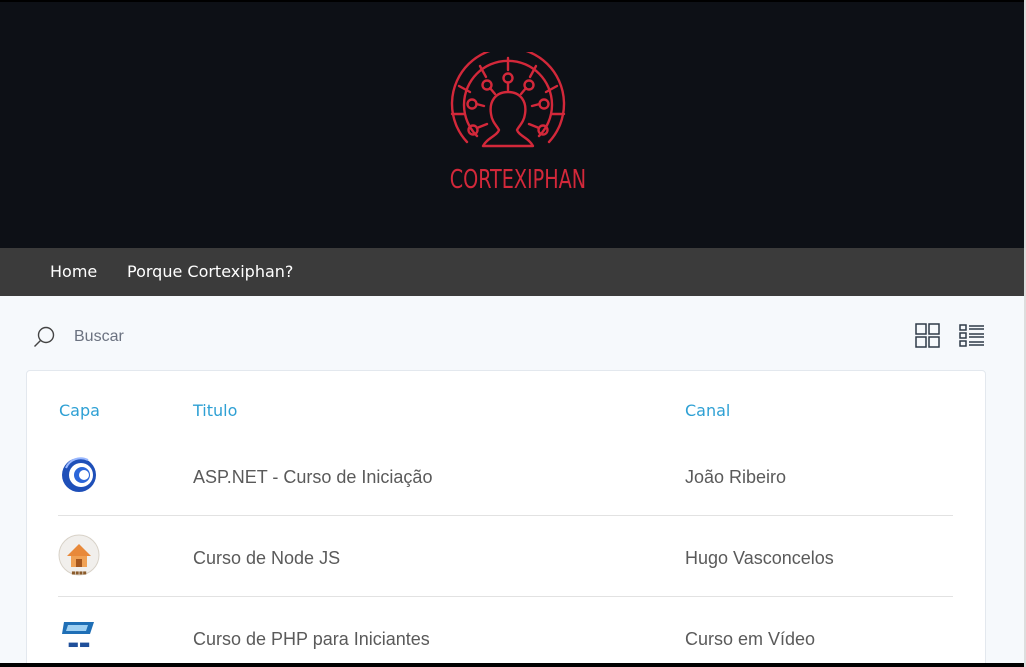  Describe the element at coordinates (79, 555) in the screenshot. I see `house-logo-icon: ■■■■` at that location.